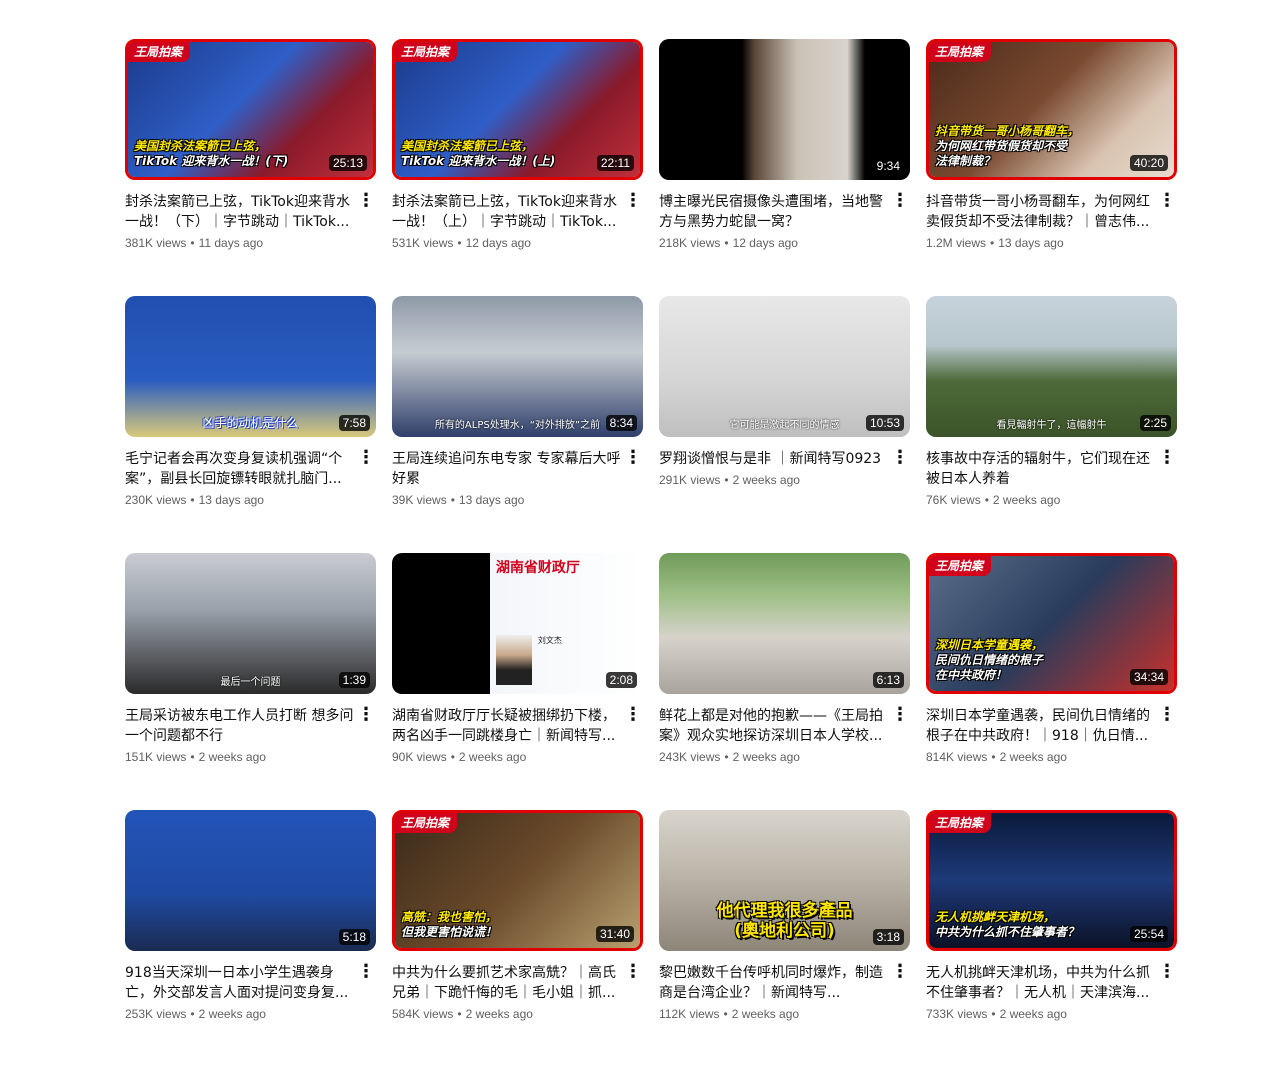 The height and width of the screenshot is (1067, 1280). I want to click on video-stats: 230K views • 13 days ago, so click(250, 500).